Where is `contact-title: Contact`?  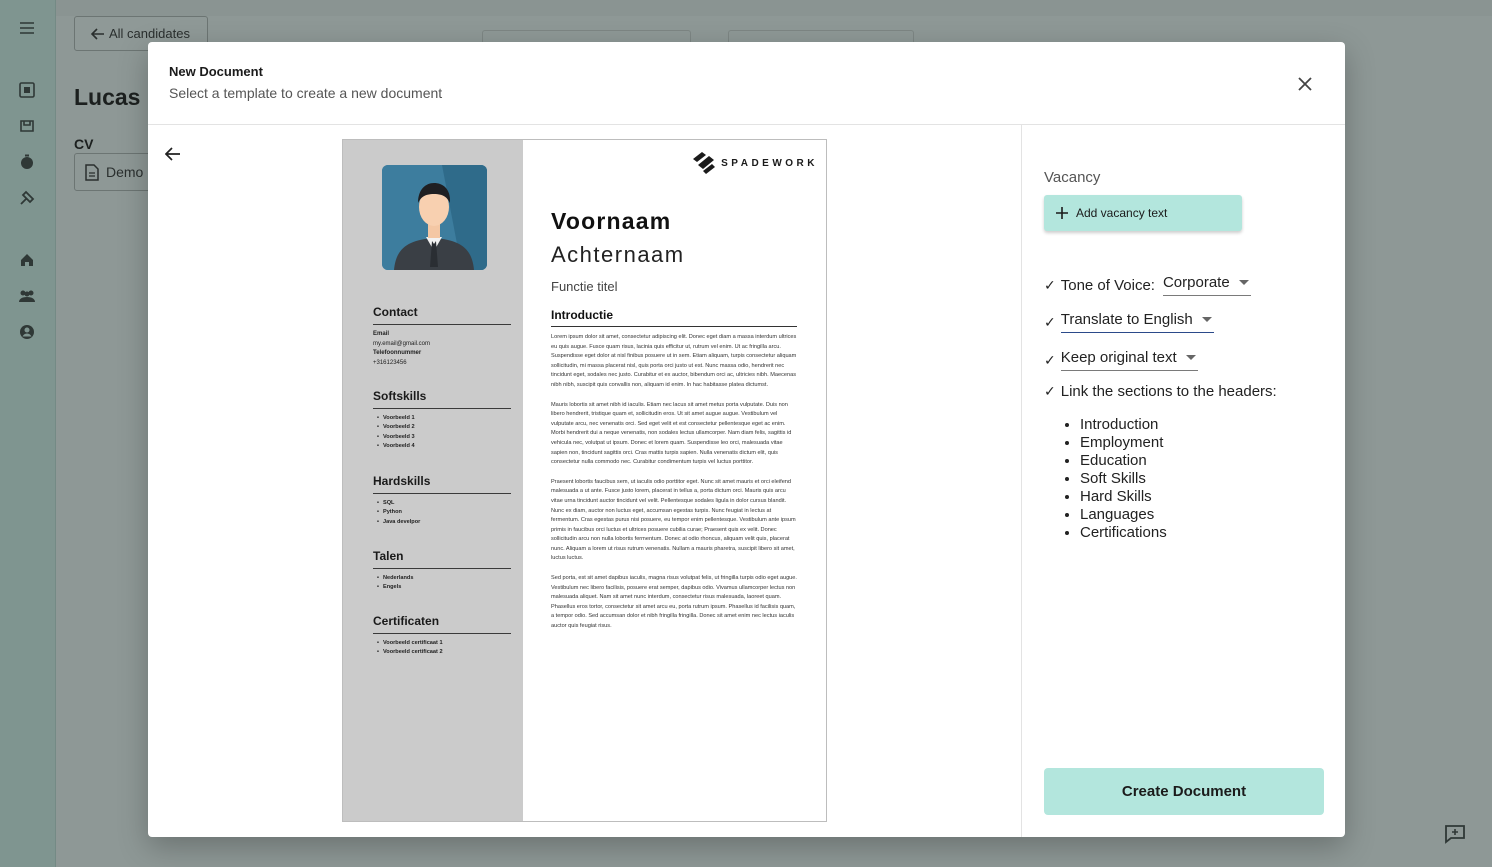
contact-title: Contact is located at coordinates (442, 315).